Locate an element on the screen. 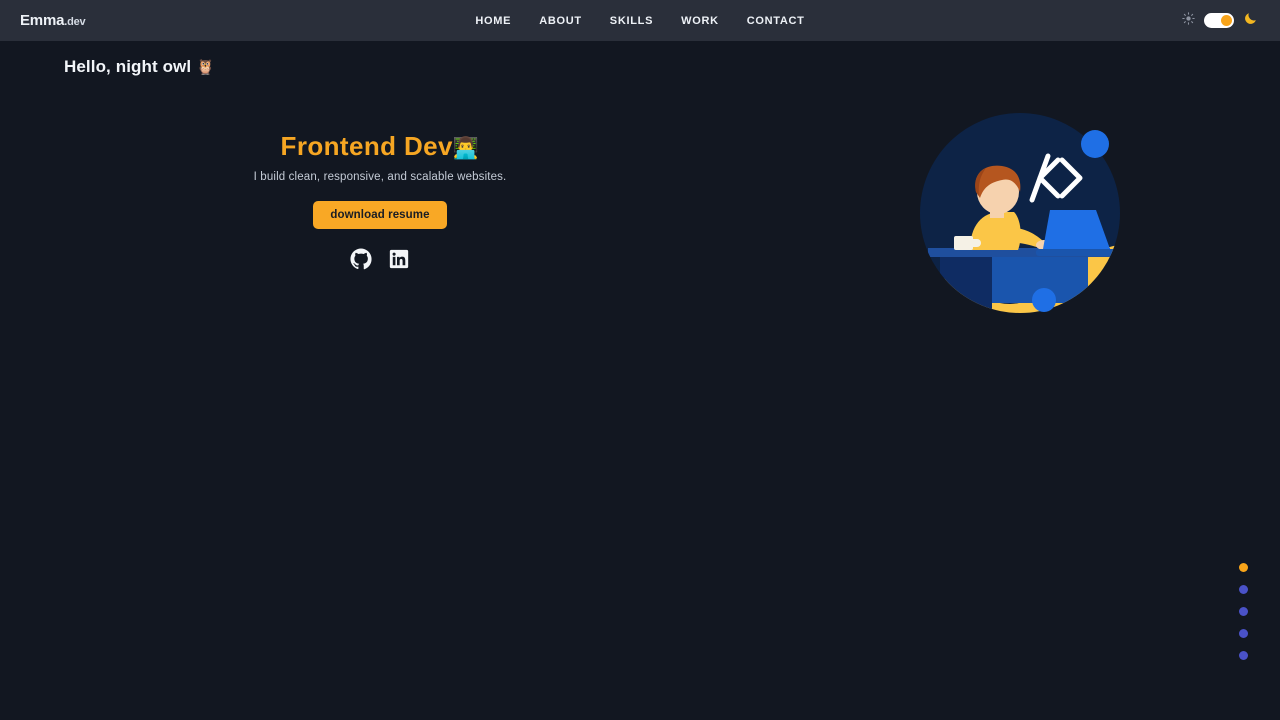 Image resolution: width=1280 pixels, height=720 pixels. brand-name: Emma is located at coordinates (42, 20).